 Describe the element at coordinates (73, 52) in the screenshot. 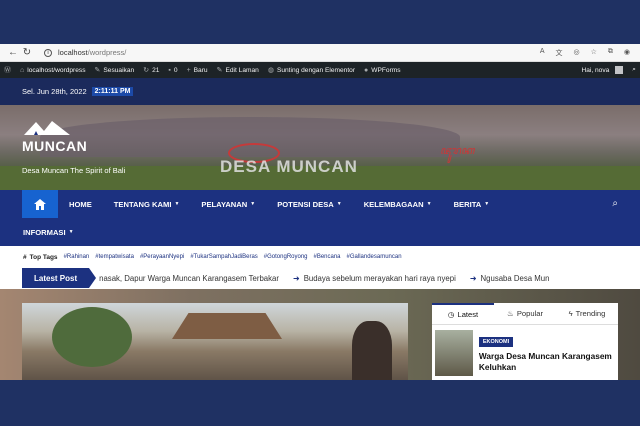

I see `url-host: localhost` at that location.